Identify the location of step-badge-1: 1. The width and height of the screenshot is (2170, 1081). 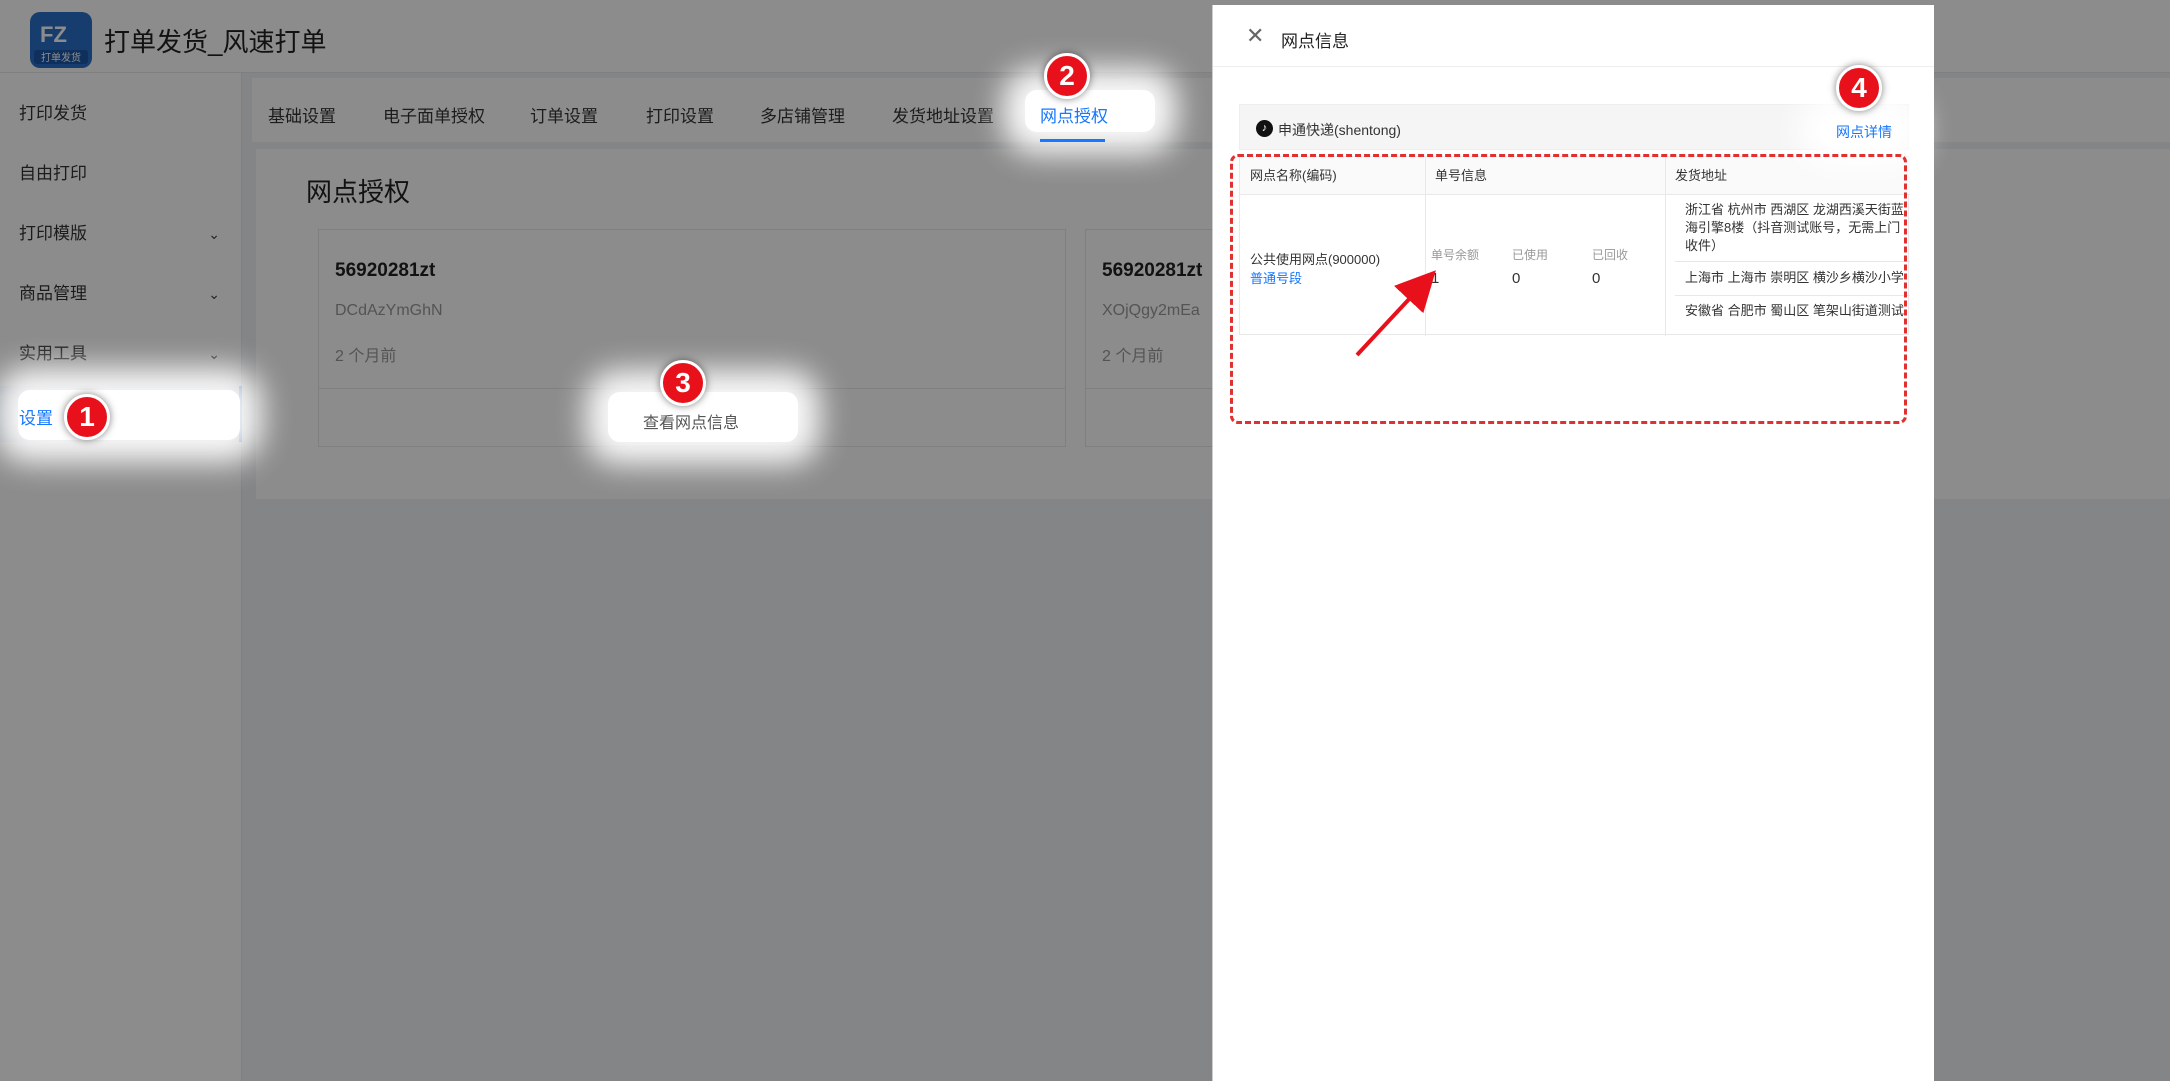
(87, 417).